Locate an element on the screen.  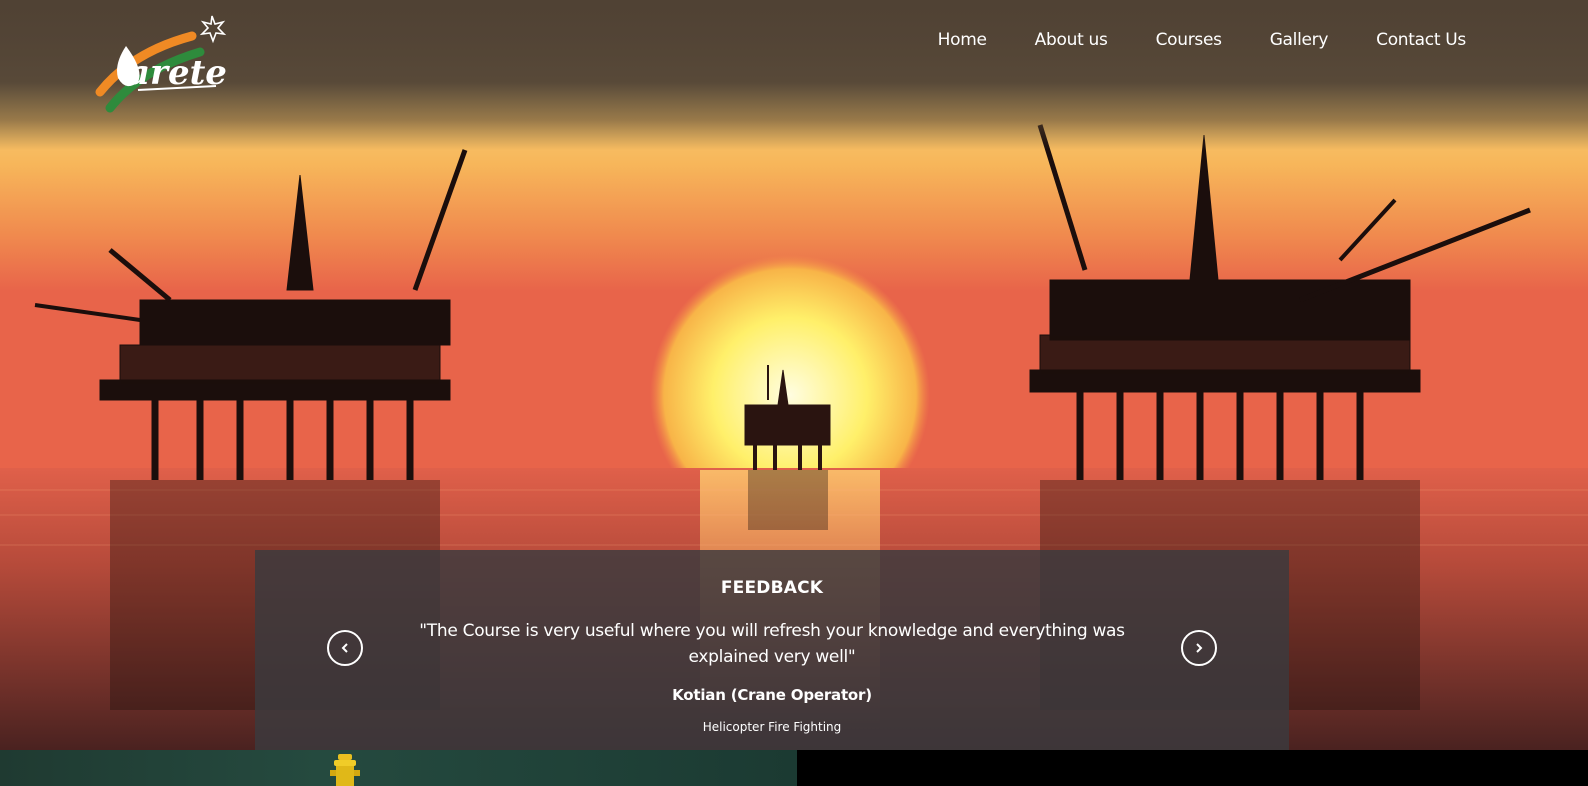
feedback-author: Kotian (Crane Operator) is located at coordinates (772, 695).